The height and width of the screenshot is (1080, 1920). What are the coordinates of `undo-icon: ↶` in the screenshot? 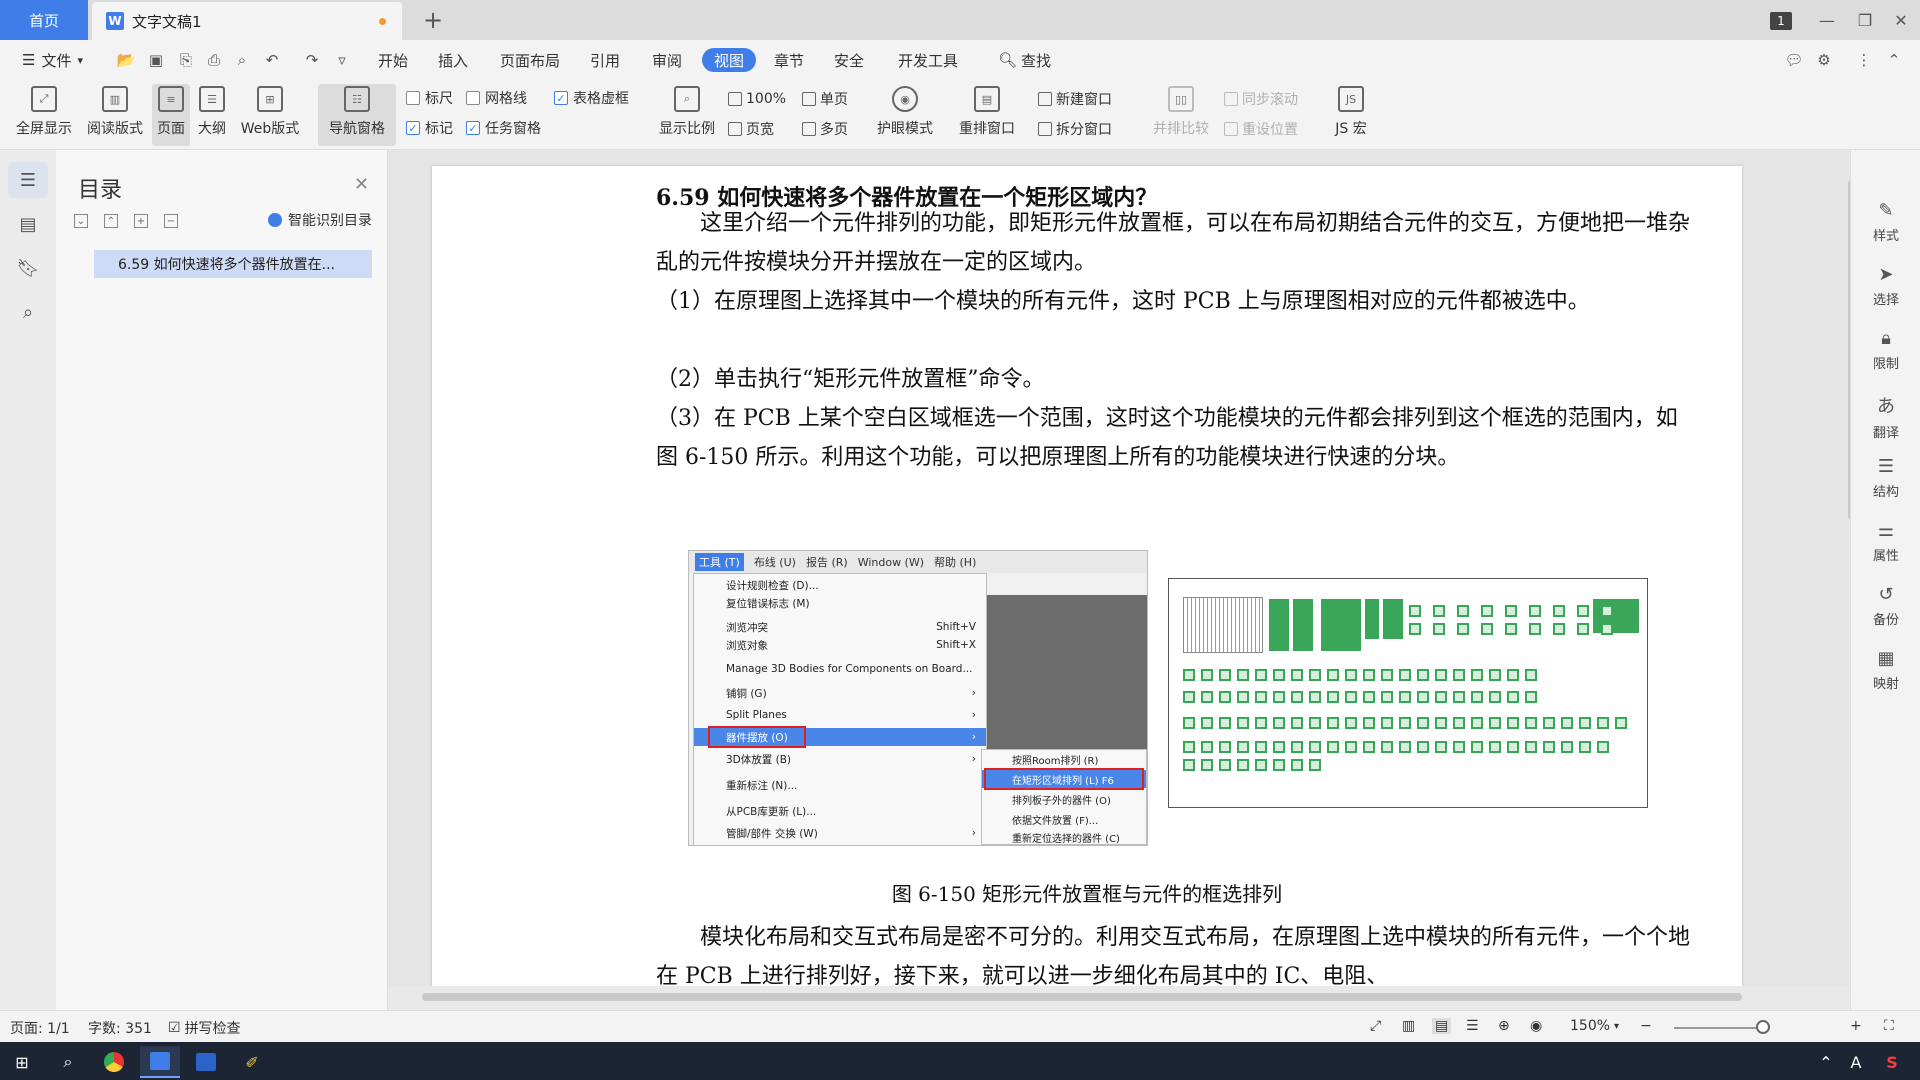 It's located at (272, 60).